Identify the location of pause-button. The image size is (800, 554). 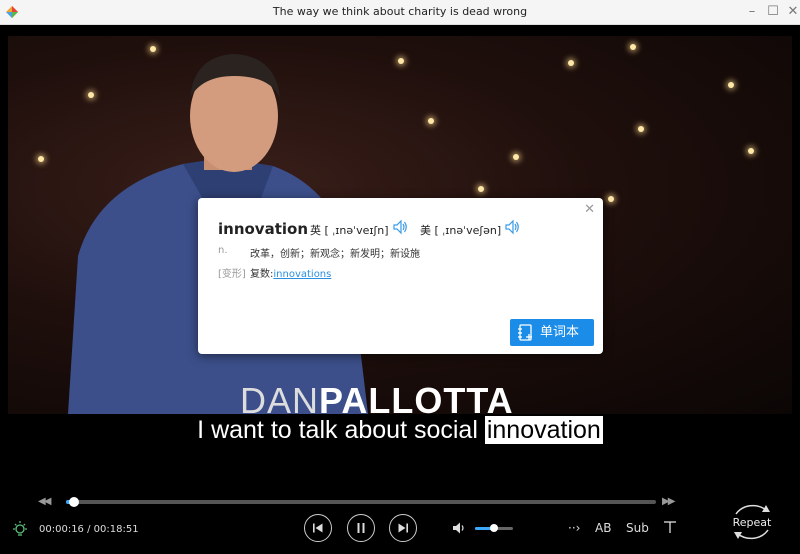
(361, 528).